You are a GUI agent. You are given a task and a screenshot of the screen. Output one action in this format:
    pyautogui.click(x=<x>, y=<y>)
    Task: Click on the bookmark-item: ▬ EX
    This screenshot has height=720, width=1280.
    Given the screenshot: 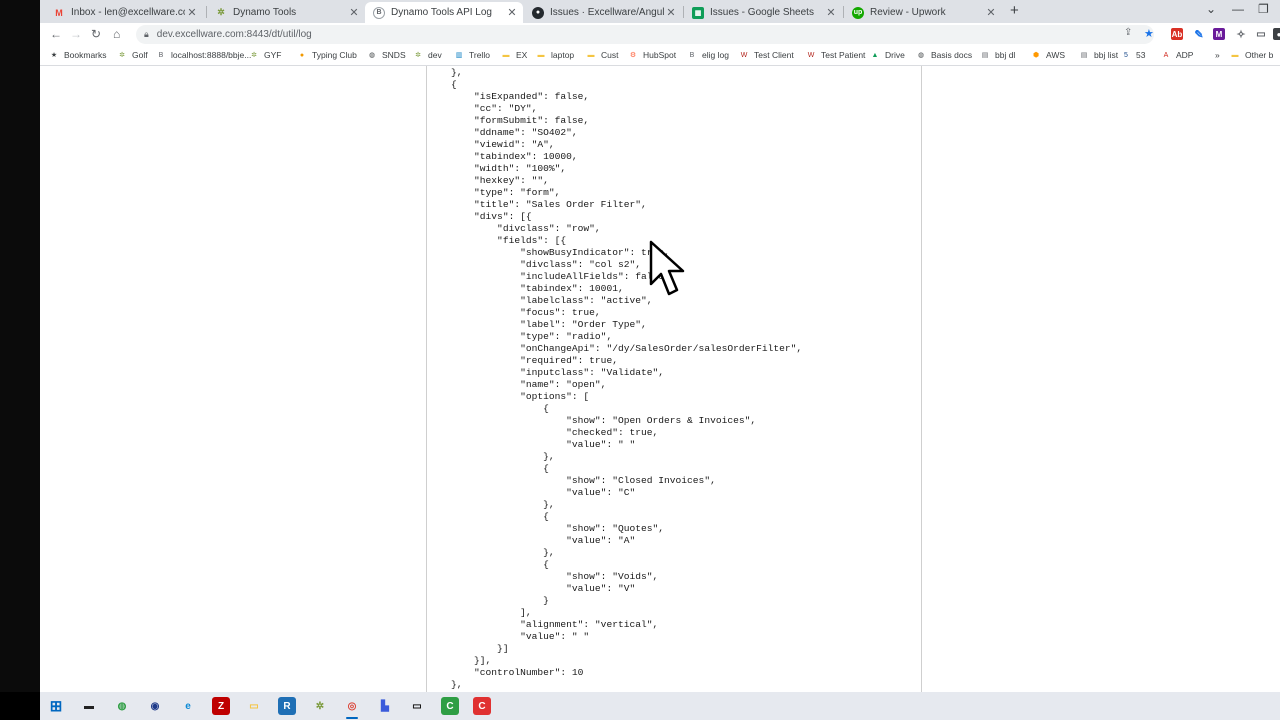 What is the action you would take?
    pyautogui.click(x=514, y=55)
    